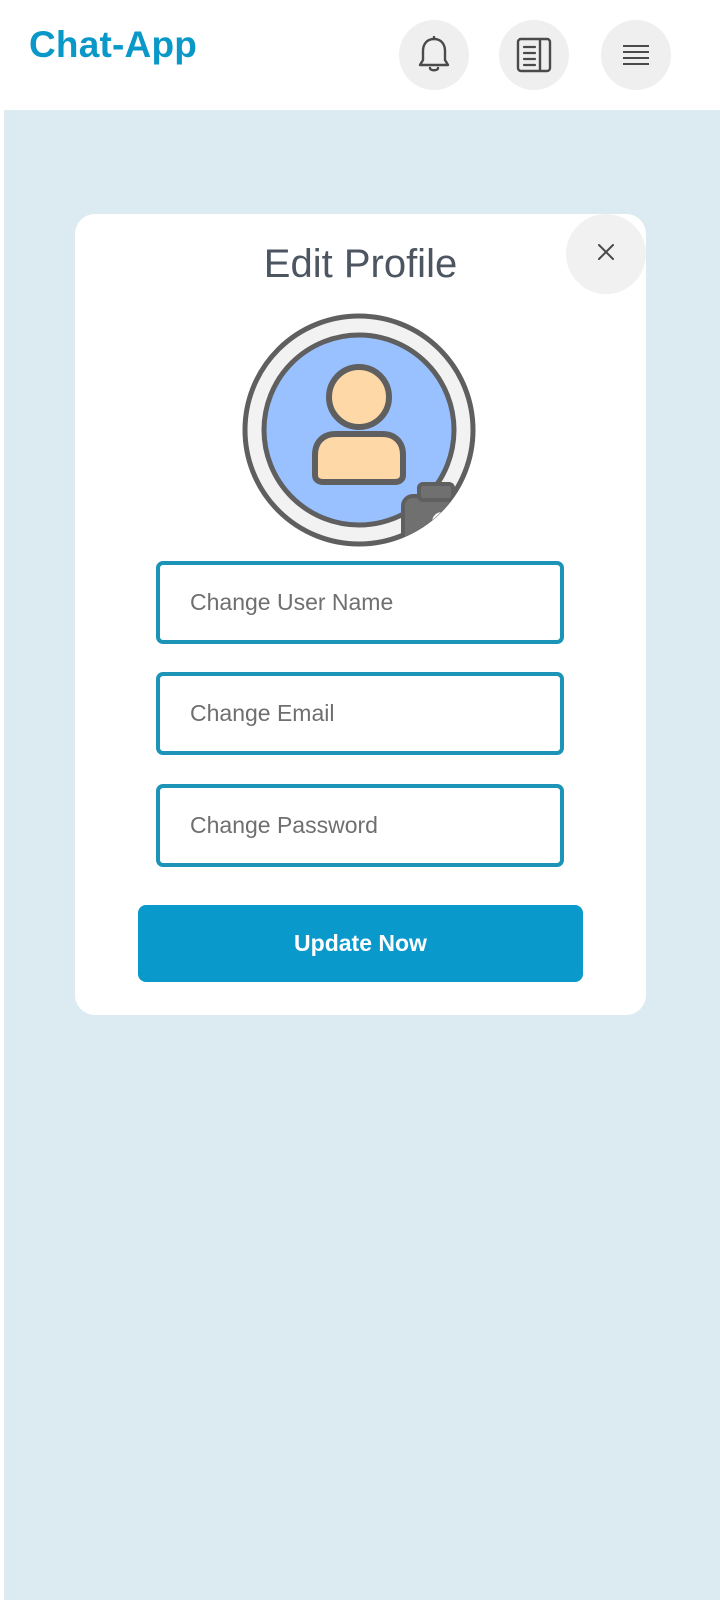 This screenshot has width=720, height=1600. I want to click on user-avatar-icon, so click(359, 430).